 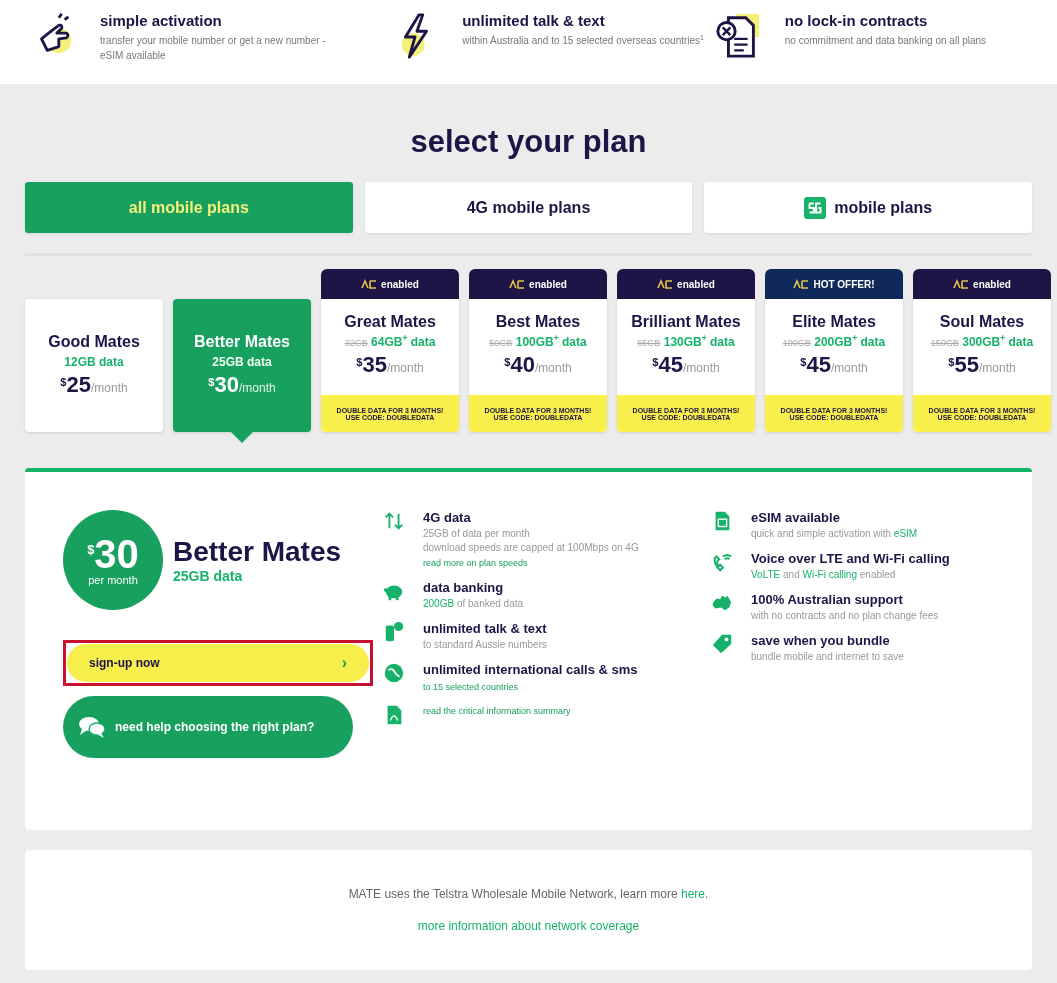 I want to click on feature-description: bundle mobile and internet to save, so click(x=827, y=656).